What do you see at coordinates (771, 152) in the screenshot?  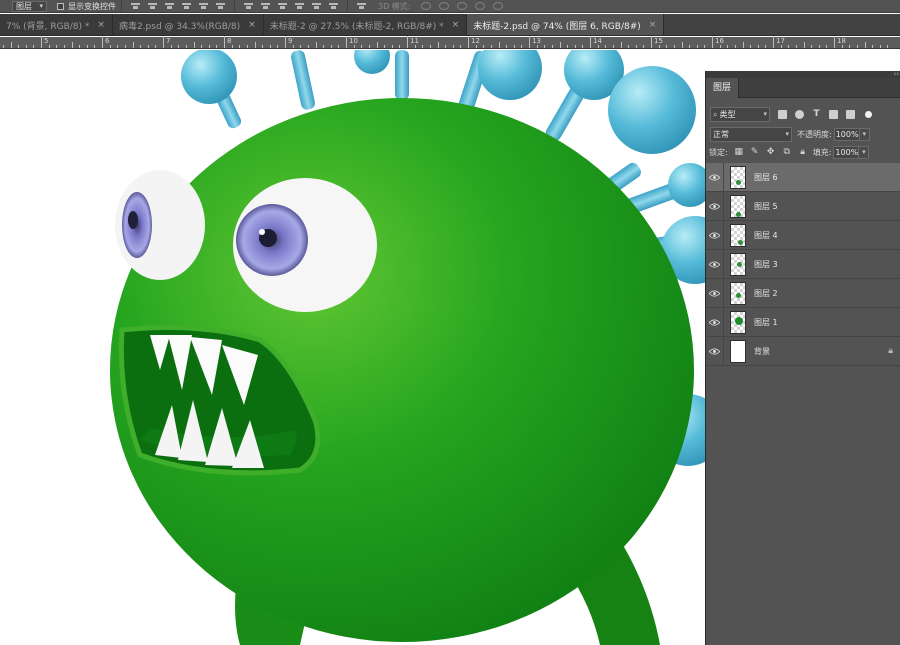 I see `lock-position-icon: ✥` at bounding box center [771, 152].